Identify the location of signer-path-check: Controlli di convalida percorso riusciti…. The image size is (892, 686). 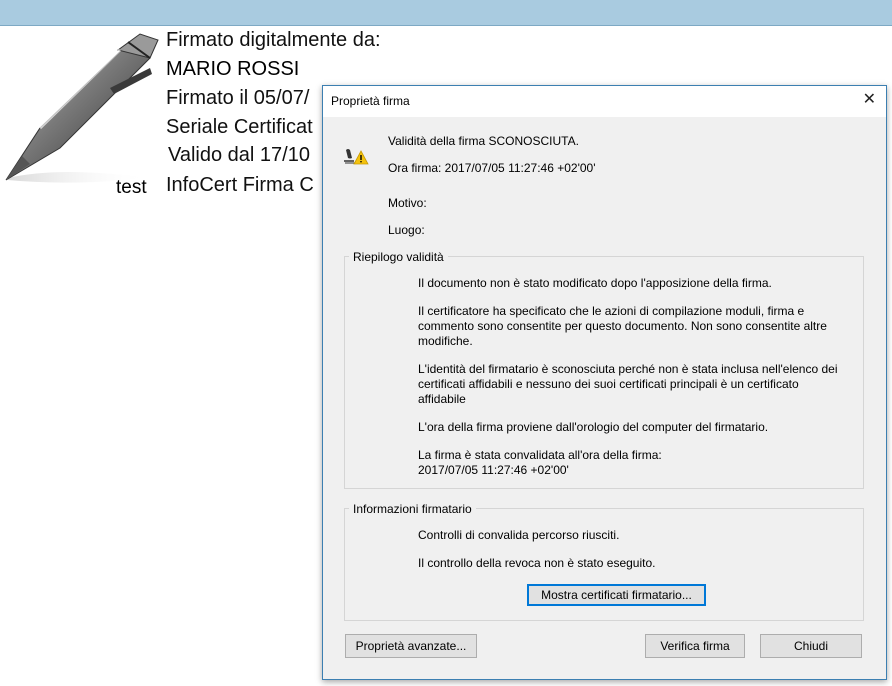
(519, 535).